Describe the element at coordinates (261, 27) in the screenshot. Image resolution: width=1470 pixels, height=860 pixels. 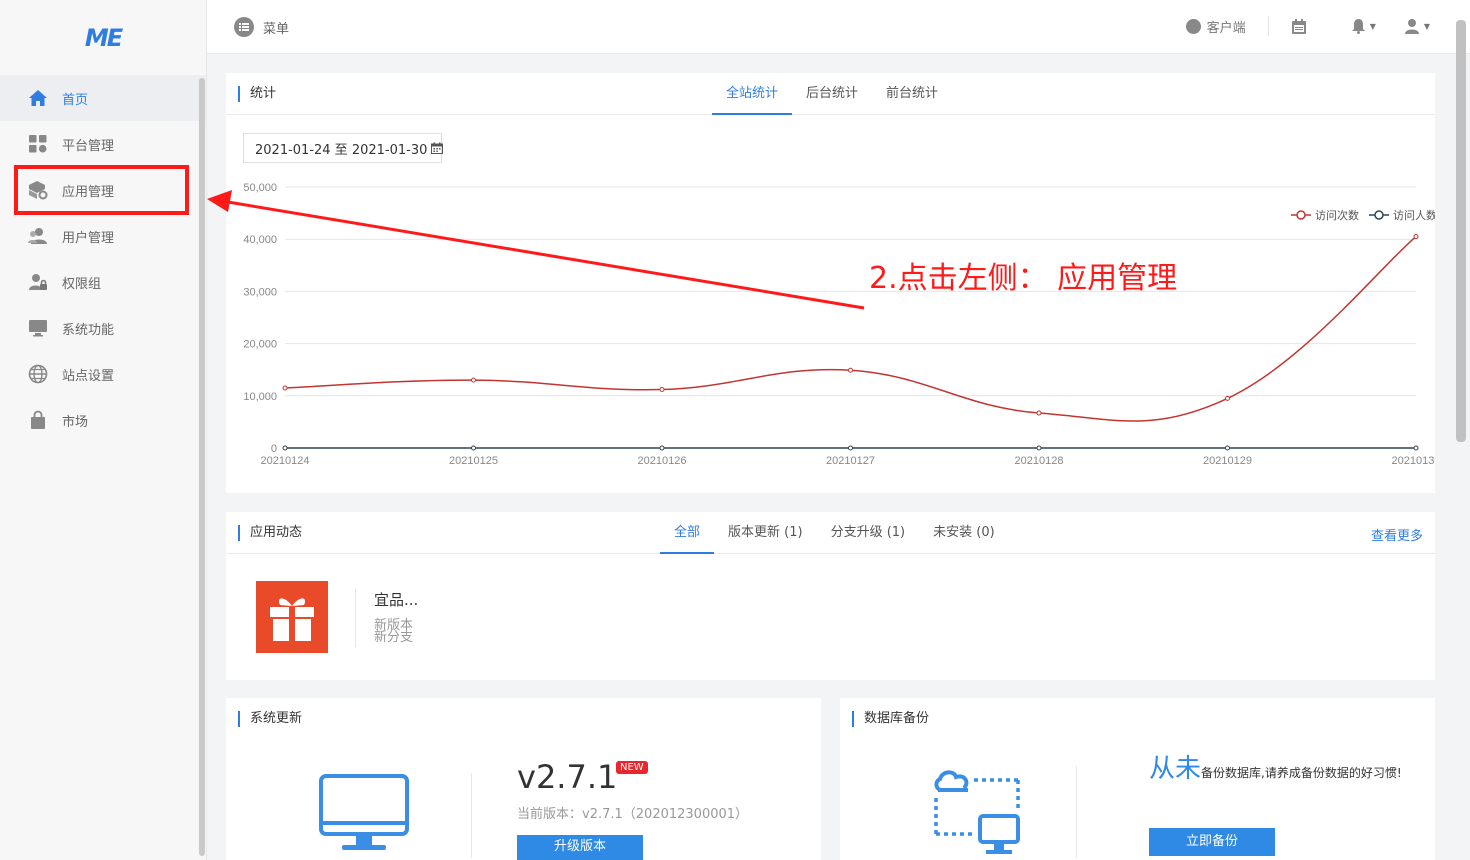
I see `menu-button: 菜单` at that location.